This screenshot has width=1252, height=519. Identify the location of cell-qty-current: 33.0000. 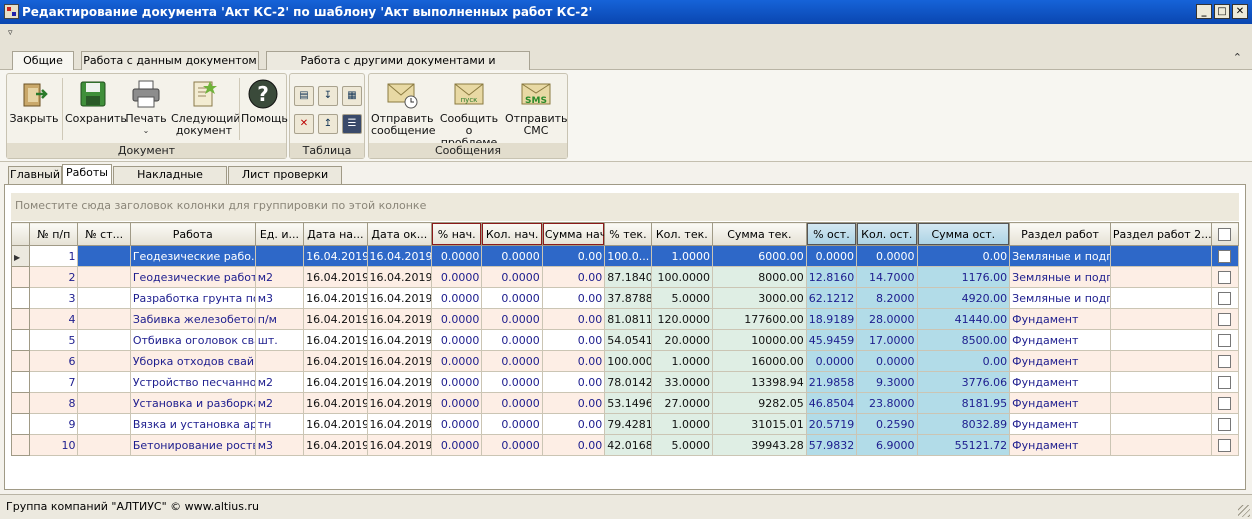
(682, 382).